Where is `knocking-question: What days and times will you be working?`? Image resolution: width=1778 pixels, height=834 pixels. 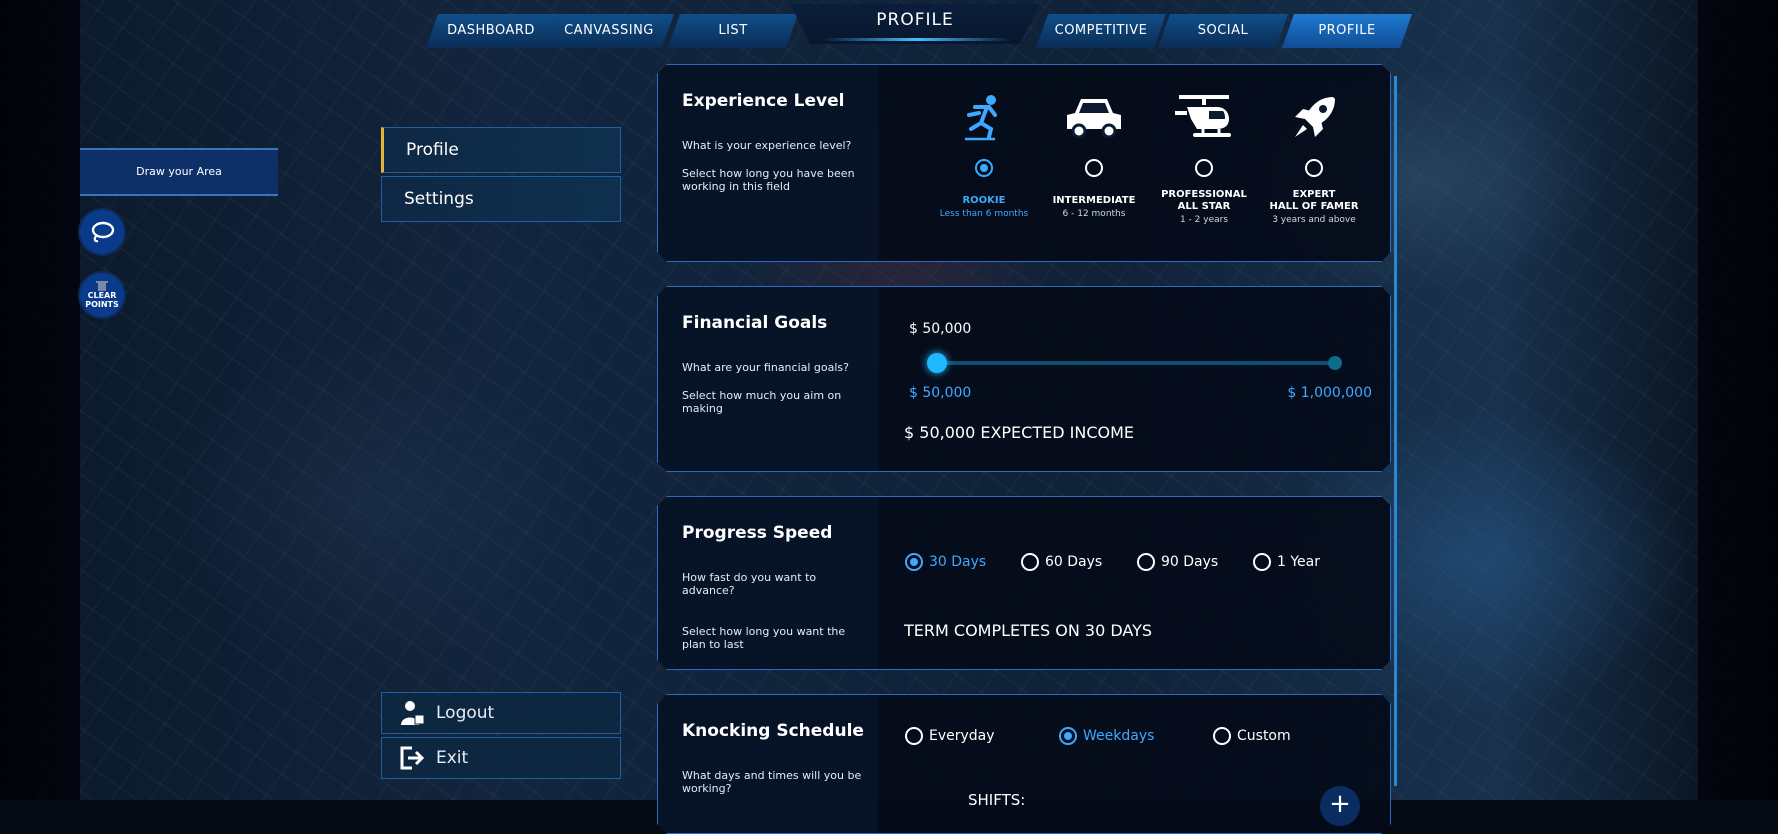
knocking-question: What days and times will you be working? is located at coordinates (772, 782).